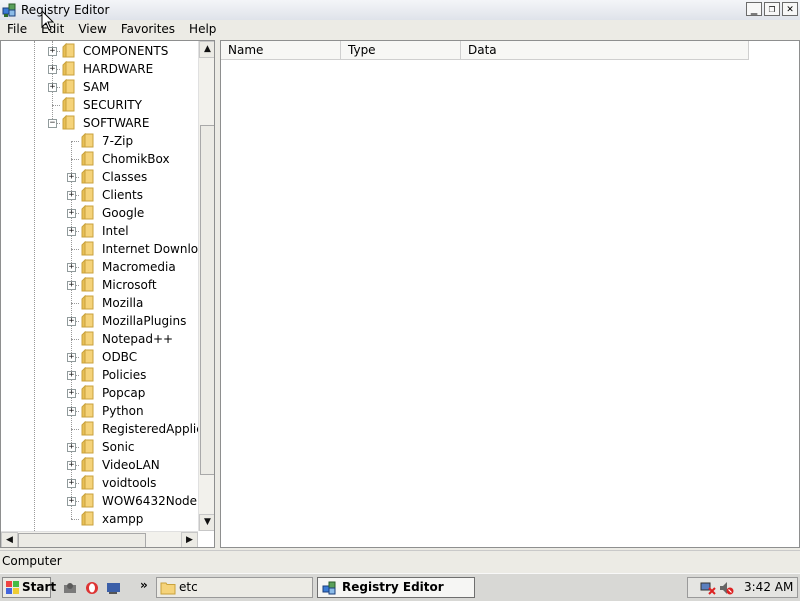 The image size is (800, 601). I want to click on tree-item: − SOFTWARE, so click(101, 123).